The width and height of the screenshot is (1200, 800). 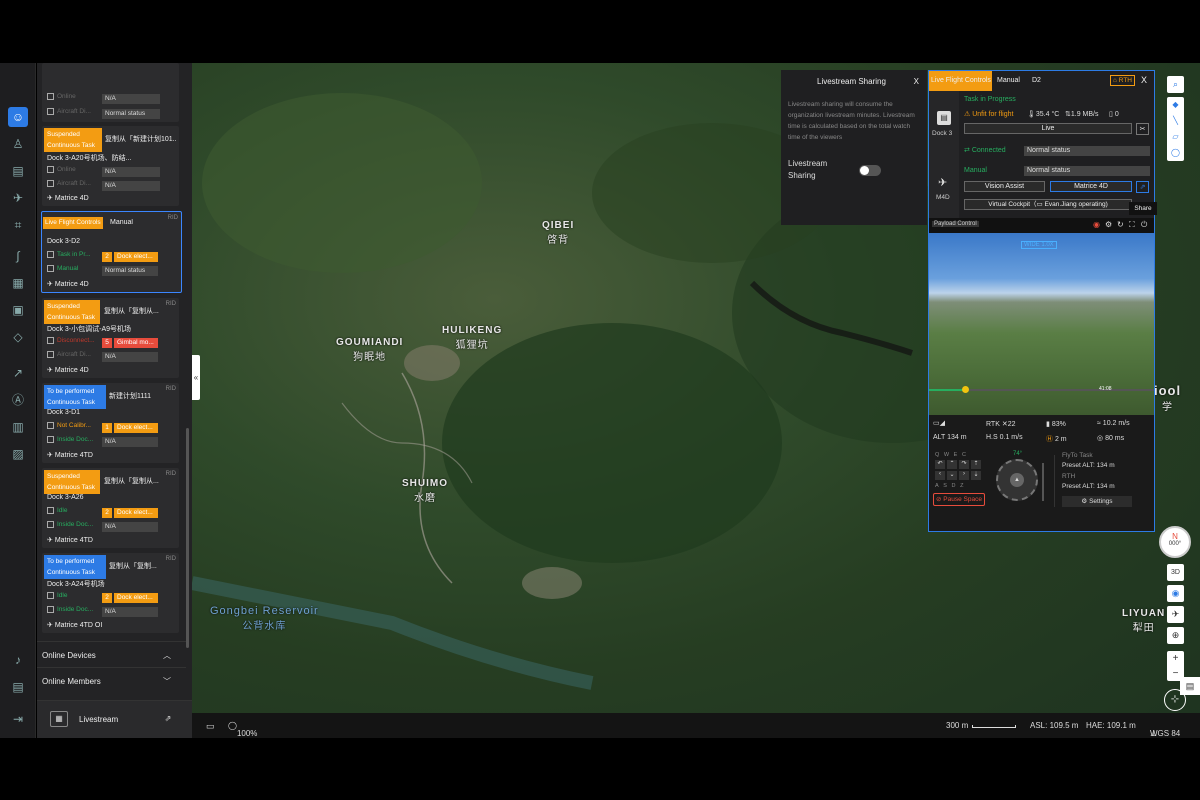 I want to click on pause-button: ⊘ Pause Space, so click(x=959, y=499).